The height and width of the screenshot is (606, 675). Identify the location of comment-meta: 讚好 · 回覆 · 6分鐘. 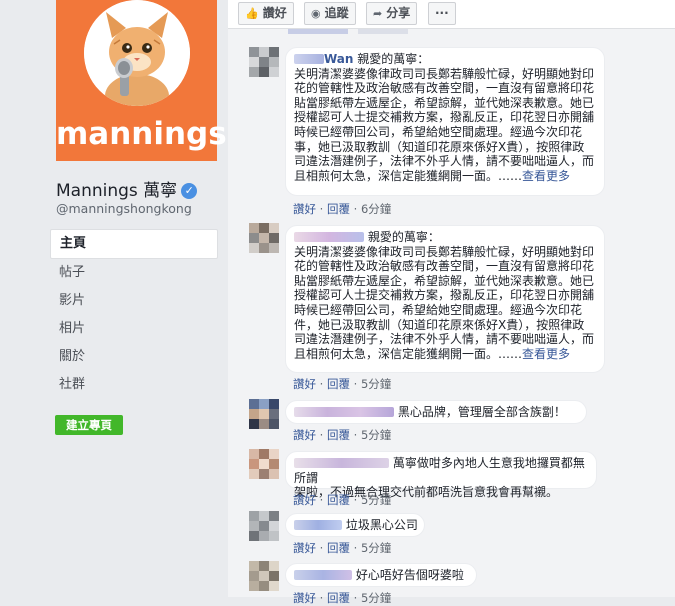
(342, 209).